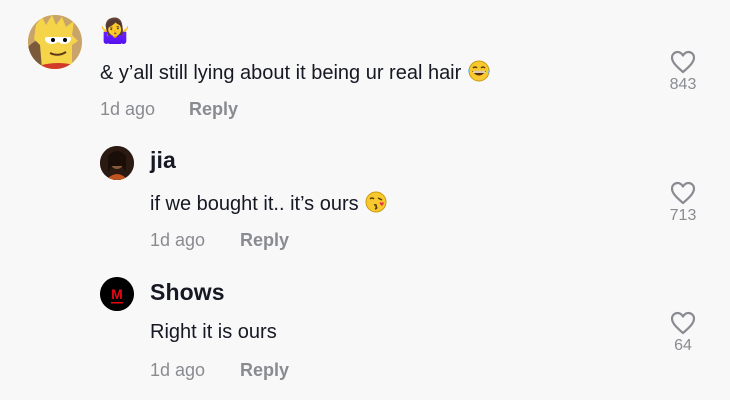 Image resolution: width=730 pixels, height=400 pixels. I want to click on comment-body: if we bought it.. it’s ours, so click(254, 204).